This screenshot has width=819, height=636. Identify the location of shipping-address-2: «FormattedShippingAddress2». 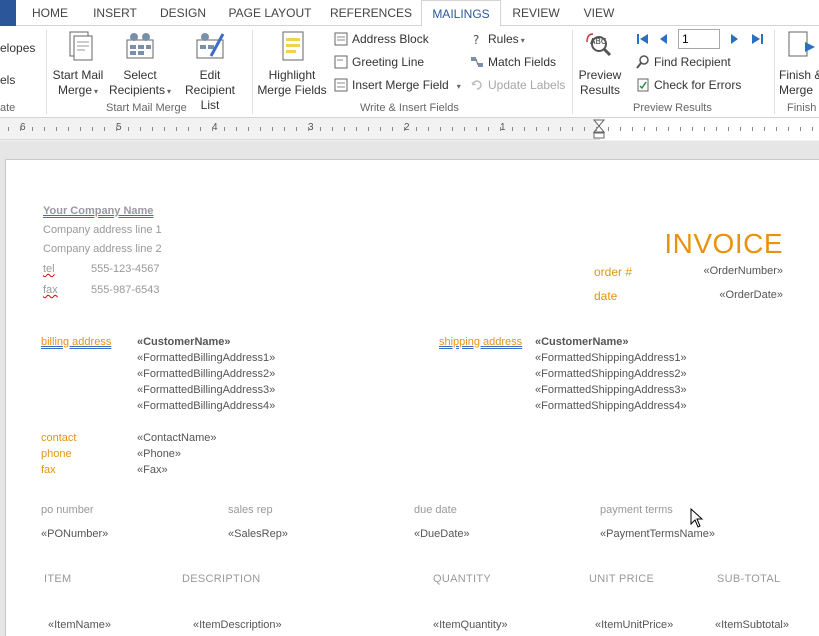
(611, 374).